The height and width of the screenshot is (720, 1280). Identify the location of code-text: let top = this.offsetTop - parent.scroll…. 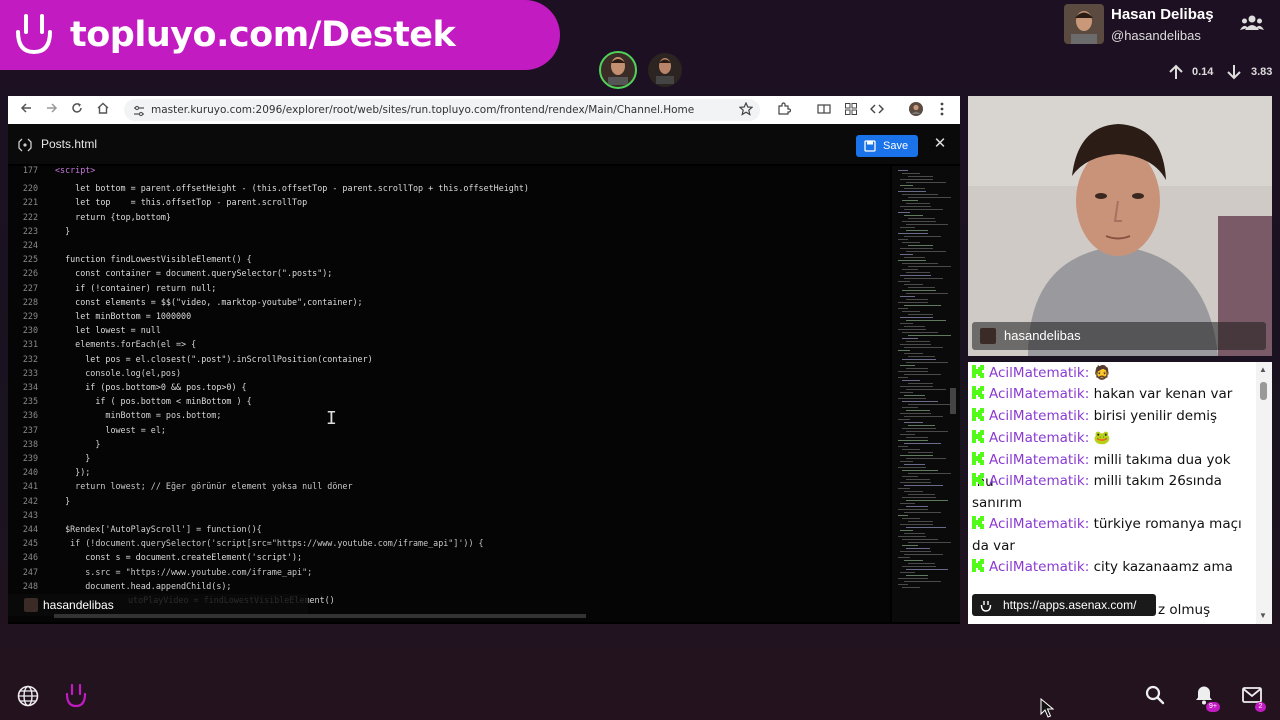
(181, 202).